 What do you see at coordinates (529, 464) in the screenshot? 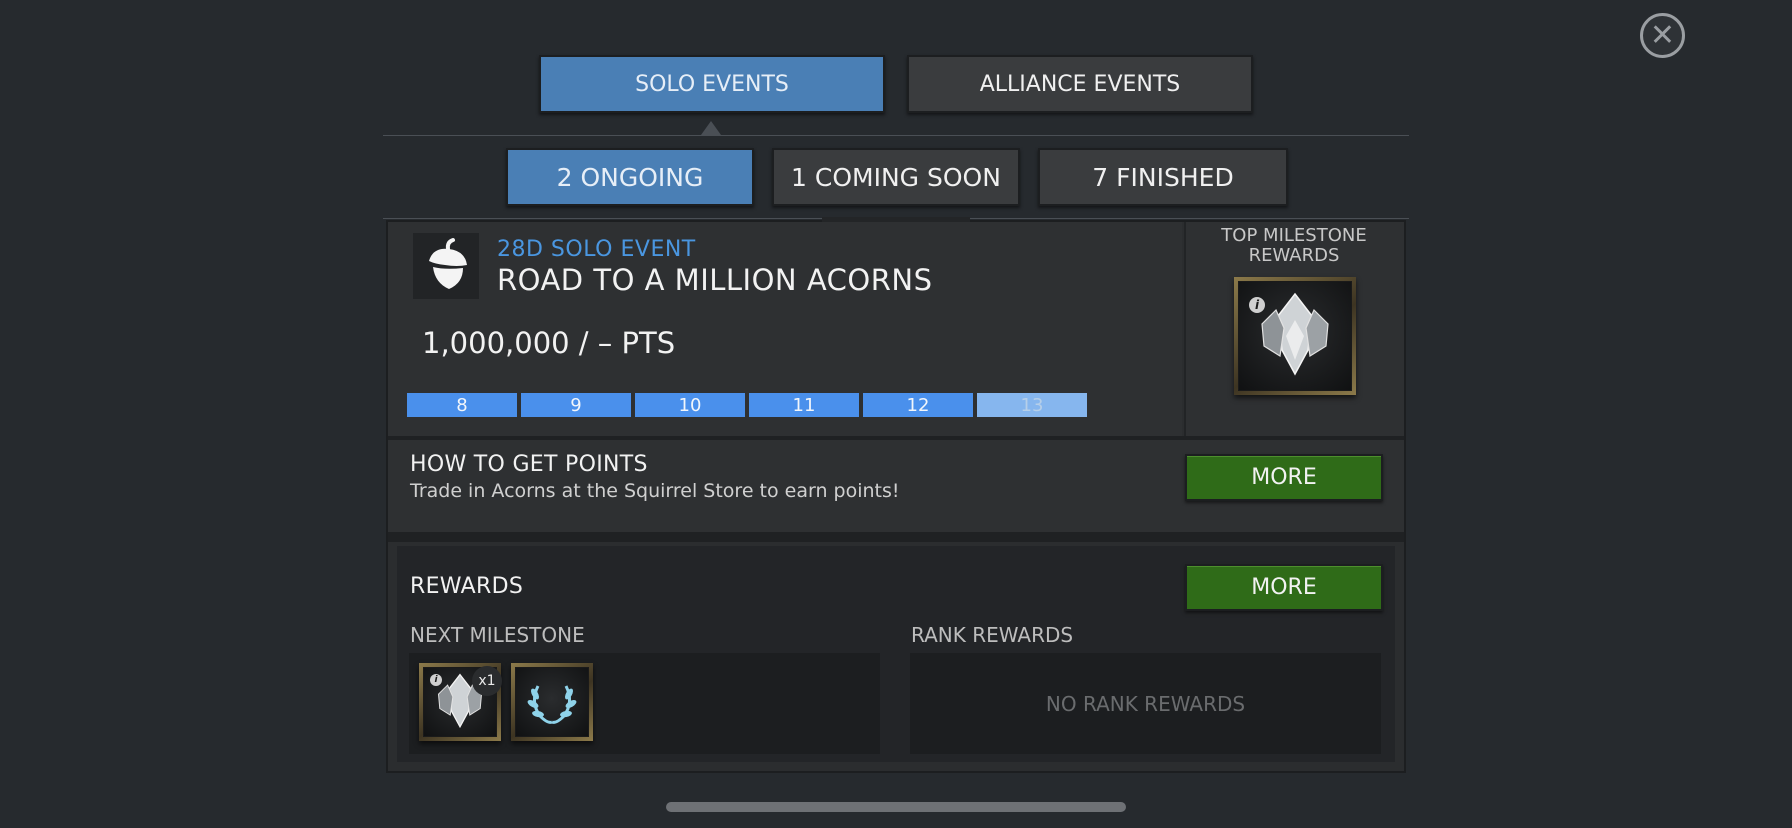
I see `how-to-title: HOW TO GET POINTS` at bounding box center [529, 464].